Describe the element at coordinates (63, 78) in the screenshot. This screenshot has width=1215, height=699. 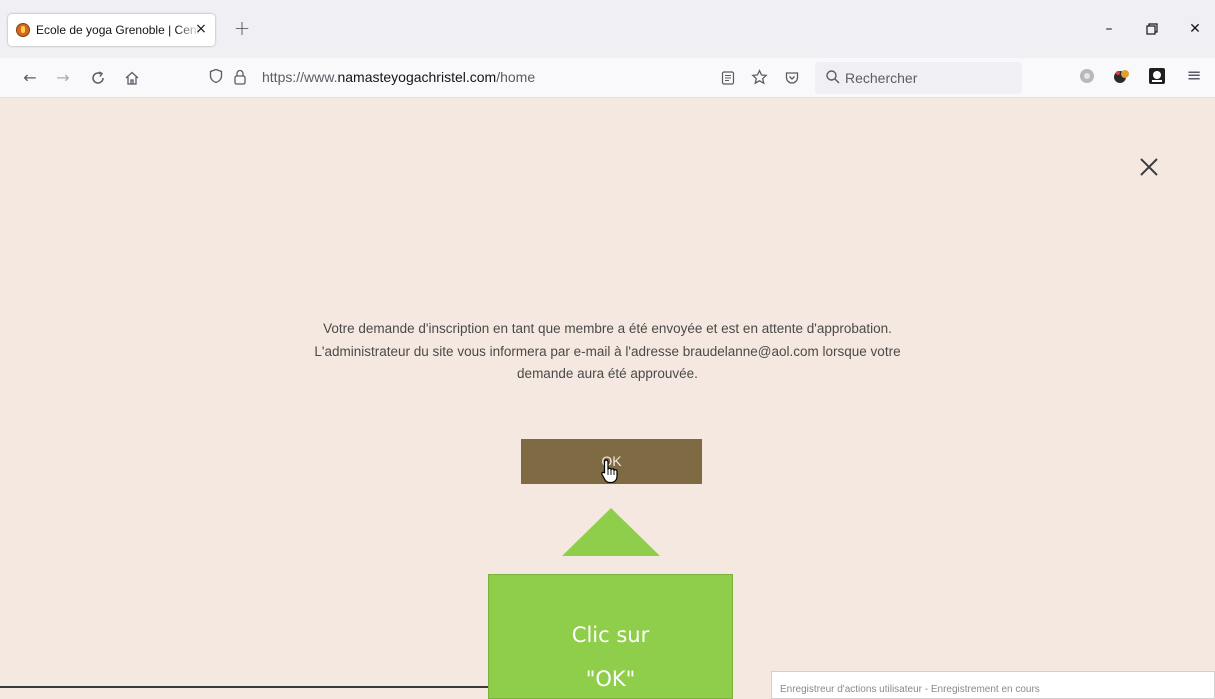
I see `forward-button: →` at that location.